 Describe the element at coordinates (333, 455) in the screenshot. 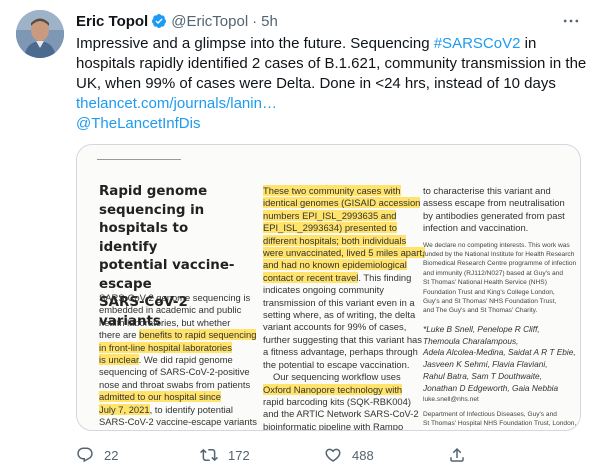

I see `heart-icon` at that location.